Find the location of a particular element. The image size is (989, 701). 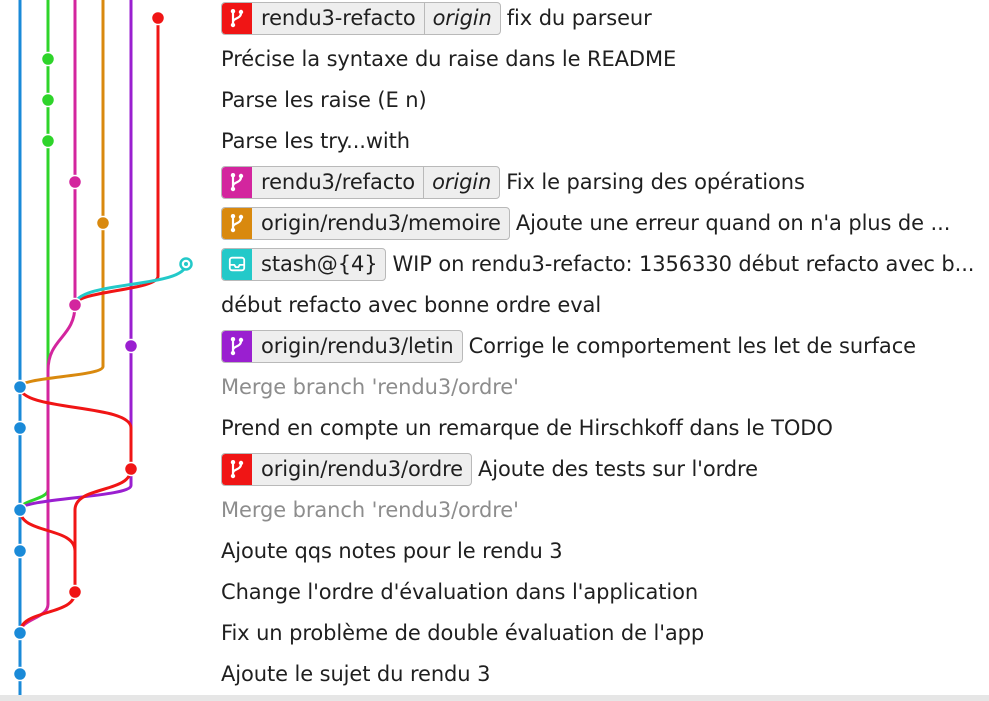

commit-row: début refacto avec bonne ordre eval is located at coordinates (411, 305).